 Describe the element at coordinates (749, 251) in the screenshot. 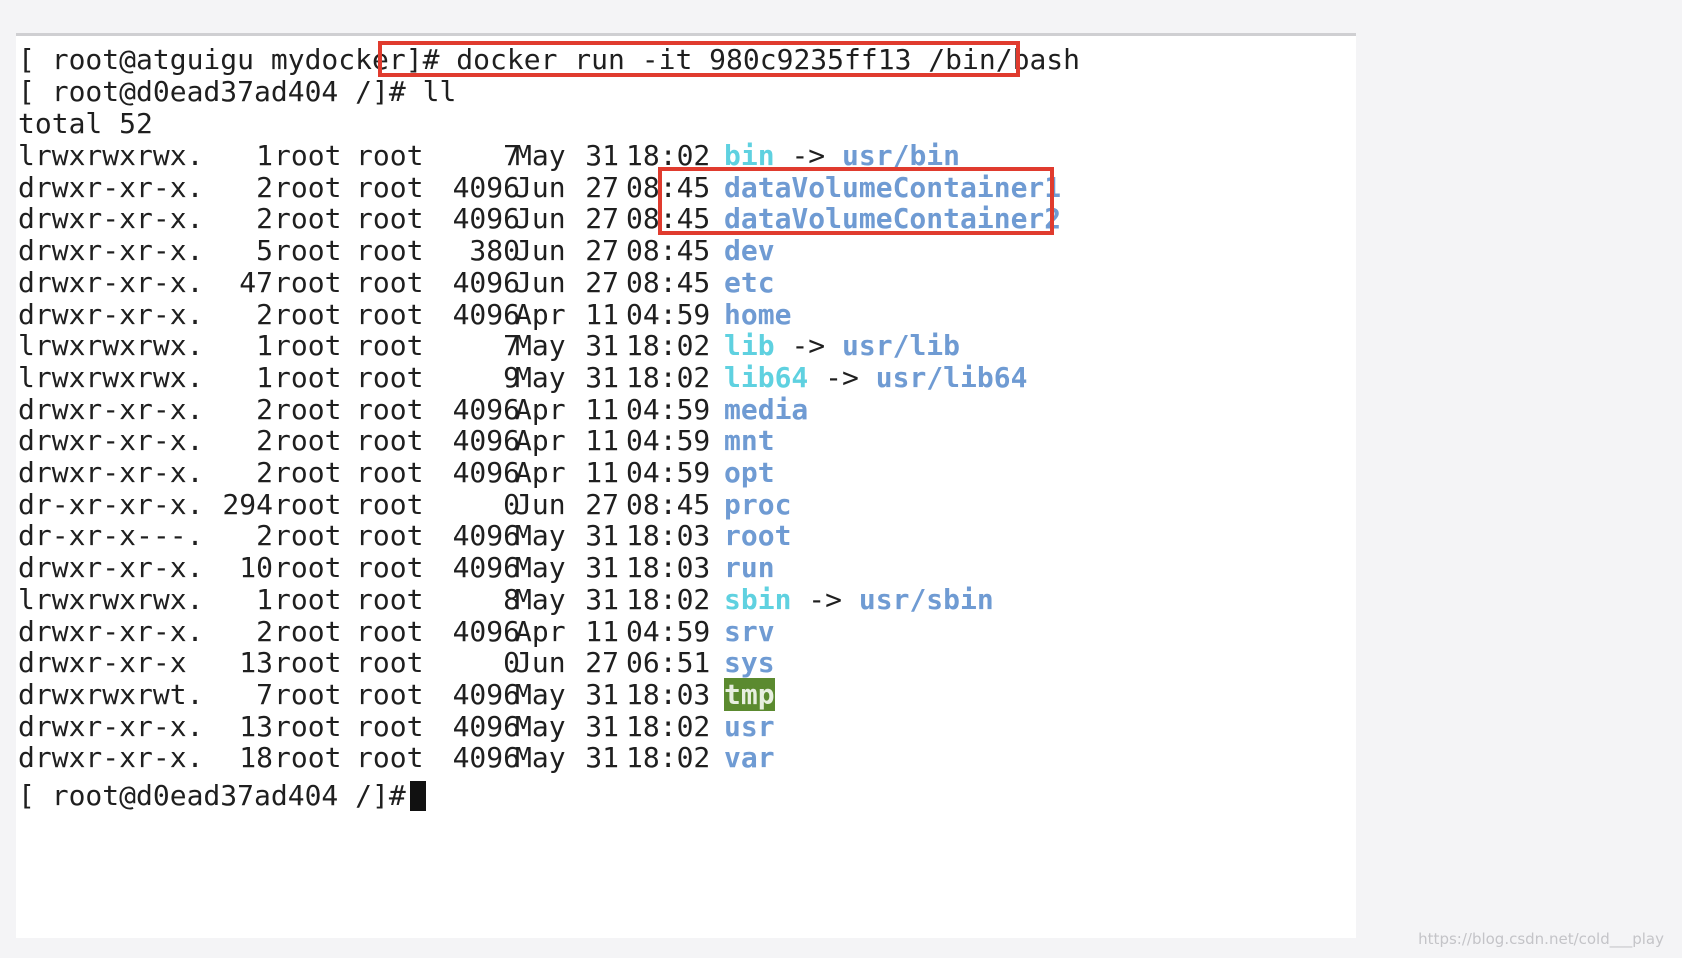

I see `file-name: dev` at that location.